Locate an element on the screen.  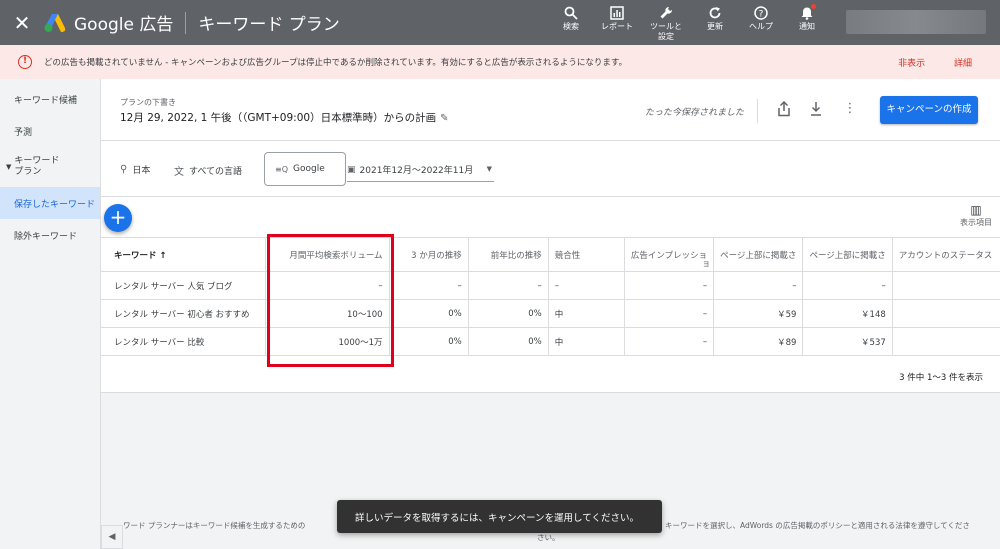
columns-button: ▥ 表示項目 is located at coordinates (976, 215).